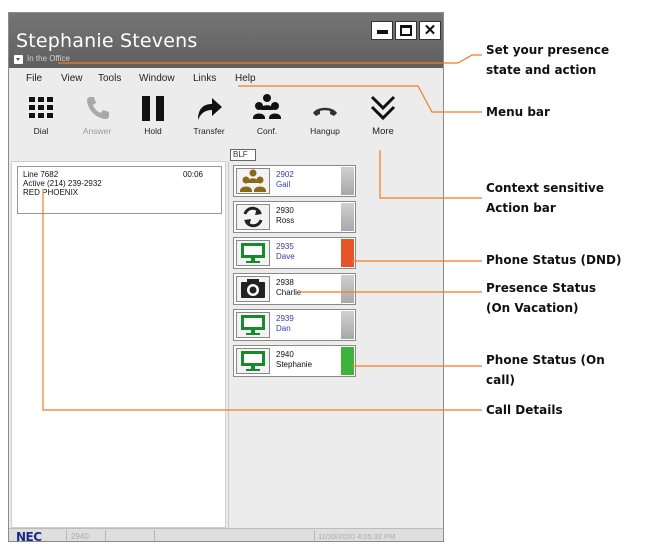  I want to click on blf-name: Ross, so click(285, 220).